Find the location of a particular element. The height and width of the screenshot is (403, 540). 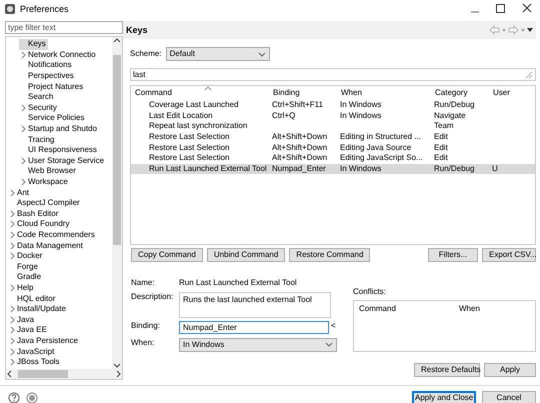

tree-item: AspectJ Compiler is located at coordinates (45, 203).